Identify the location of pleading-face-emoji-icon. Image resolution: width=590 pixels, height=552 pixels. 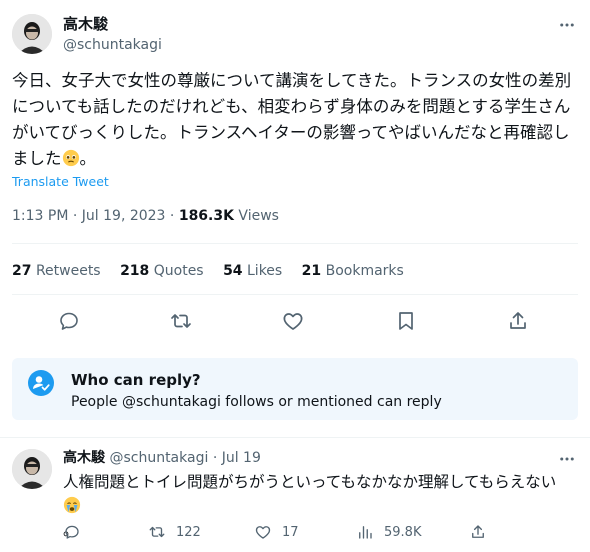
(71, 158).